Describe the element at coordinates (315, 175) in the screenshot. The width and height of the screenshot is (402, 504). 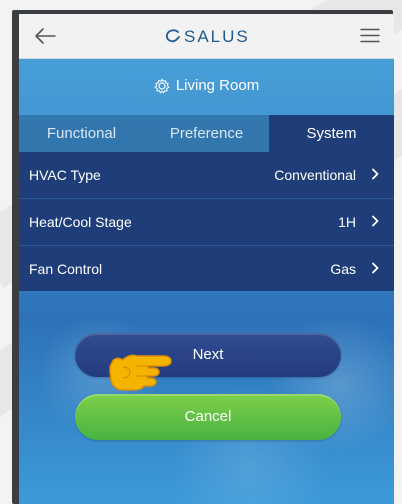
I see `setting-value: Conventional` at that location.